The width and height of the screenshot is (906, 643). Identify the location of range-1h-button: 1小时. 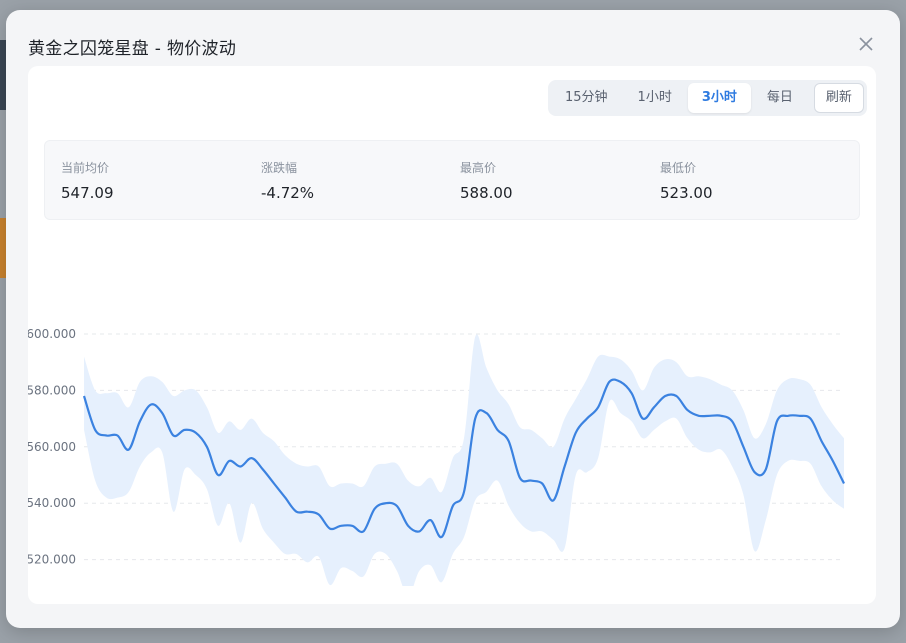
(655, 98).